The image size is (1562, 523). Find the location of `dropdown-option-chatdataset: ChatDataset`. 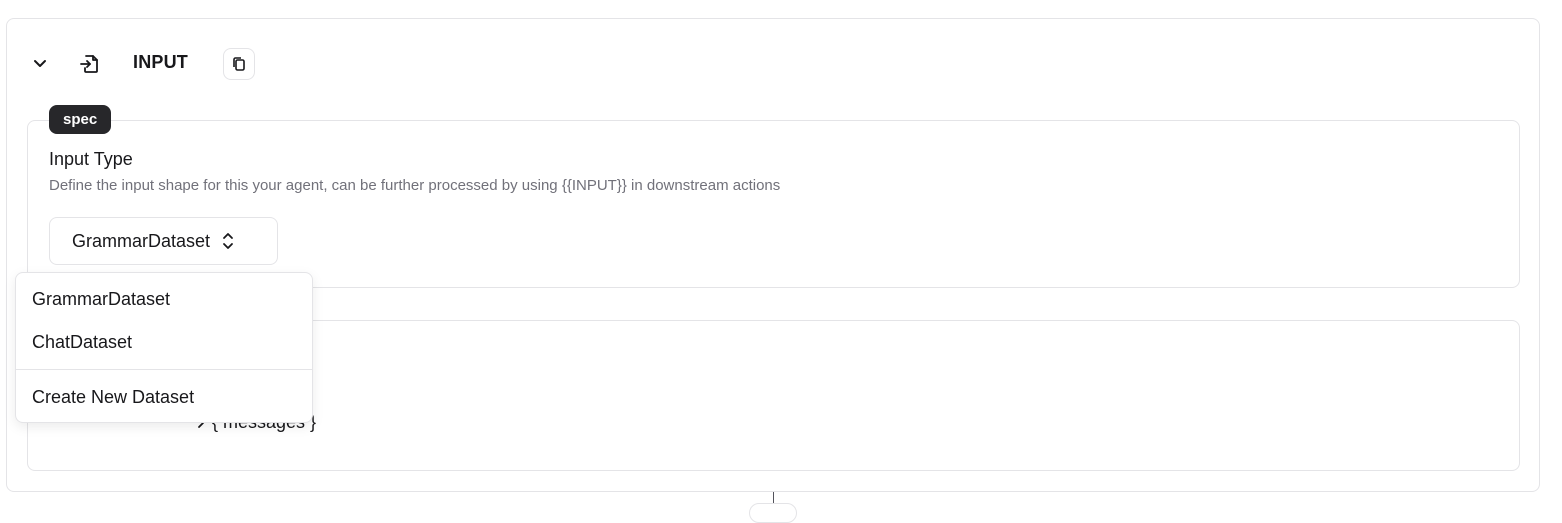

dropdown-option-chatdataset: ChatDataset is located at coordinates (164, 342).